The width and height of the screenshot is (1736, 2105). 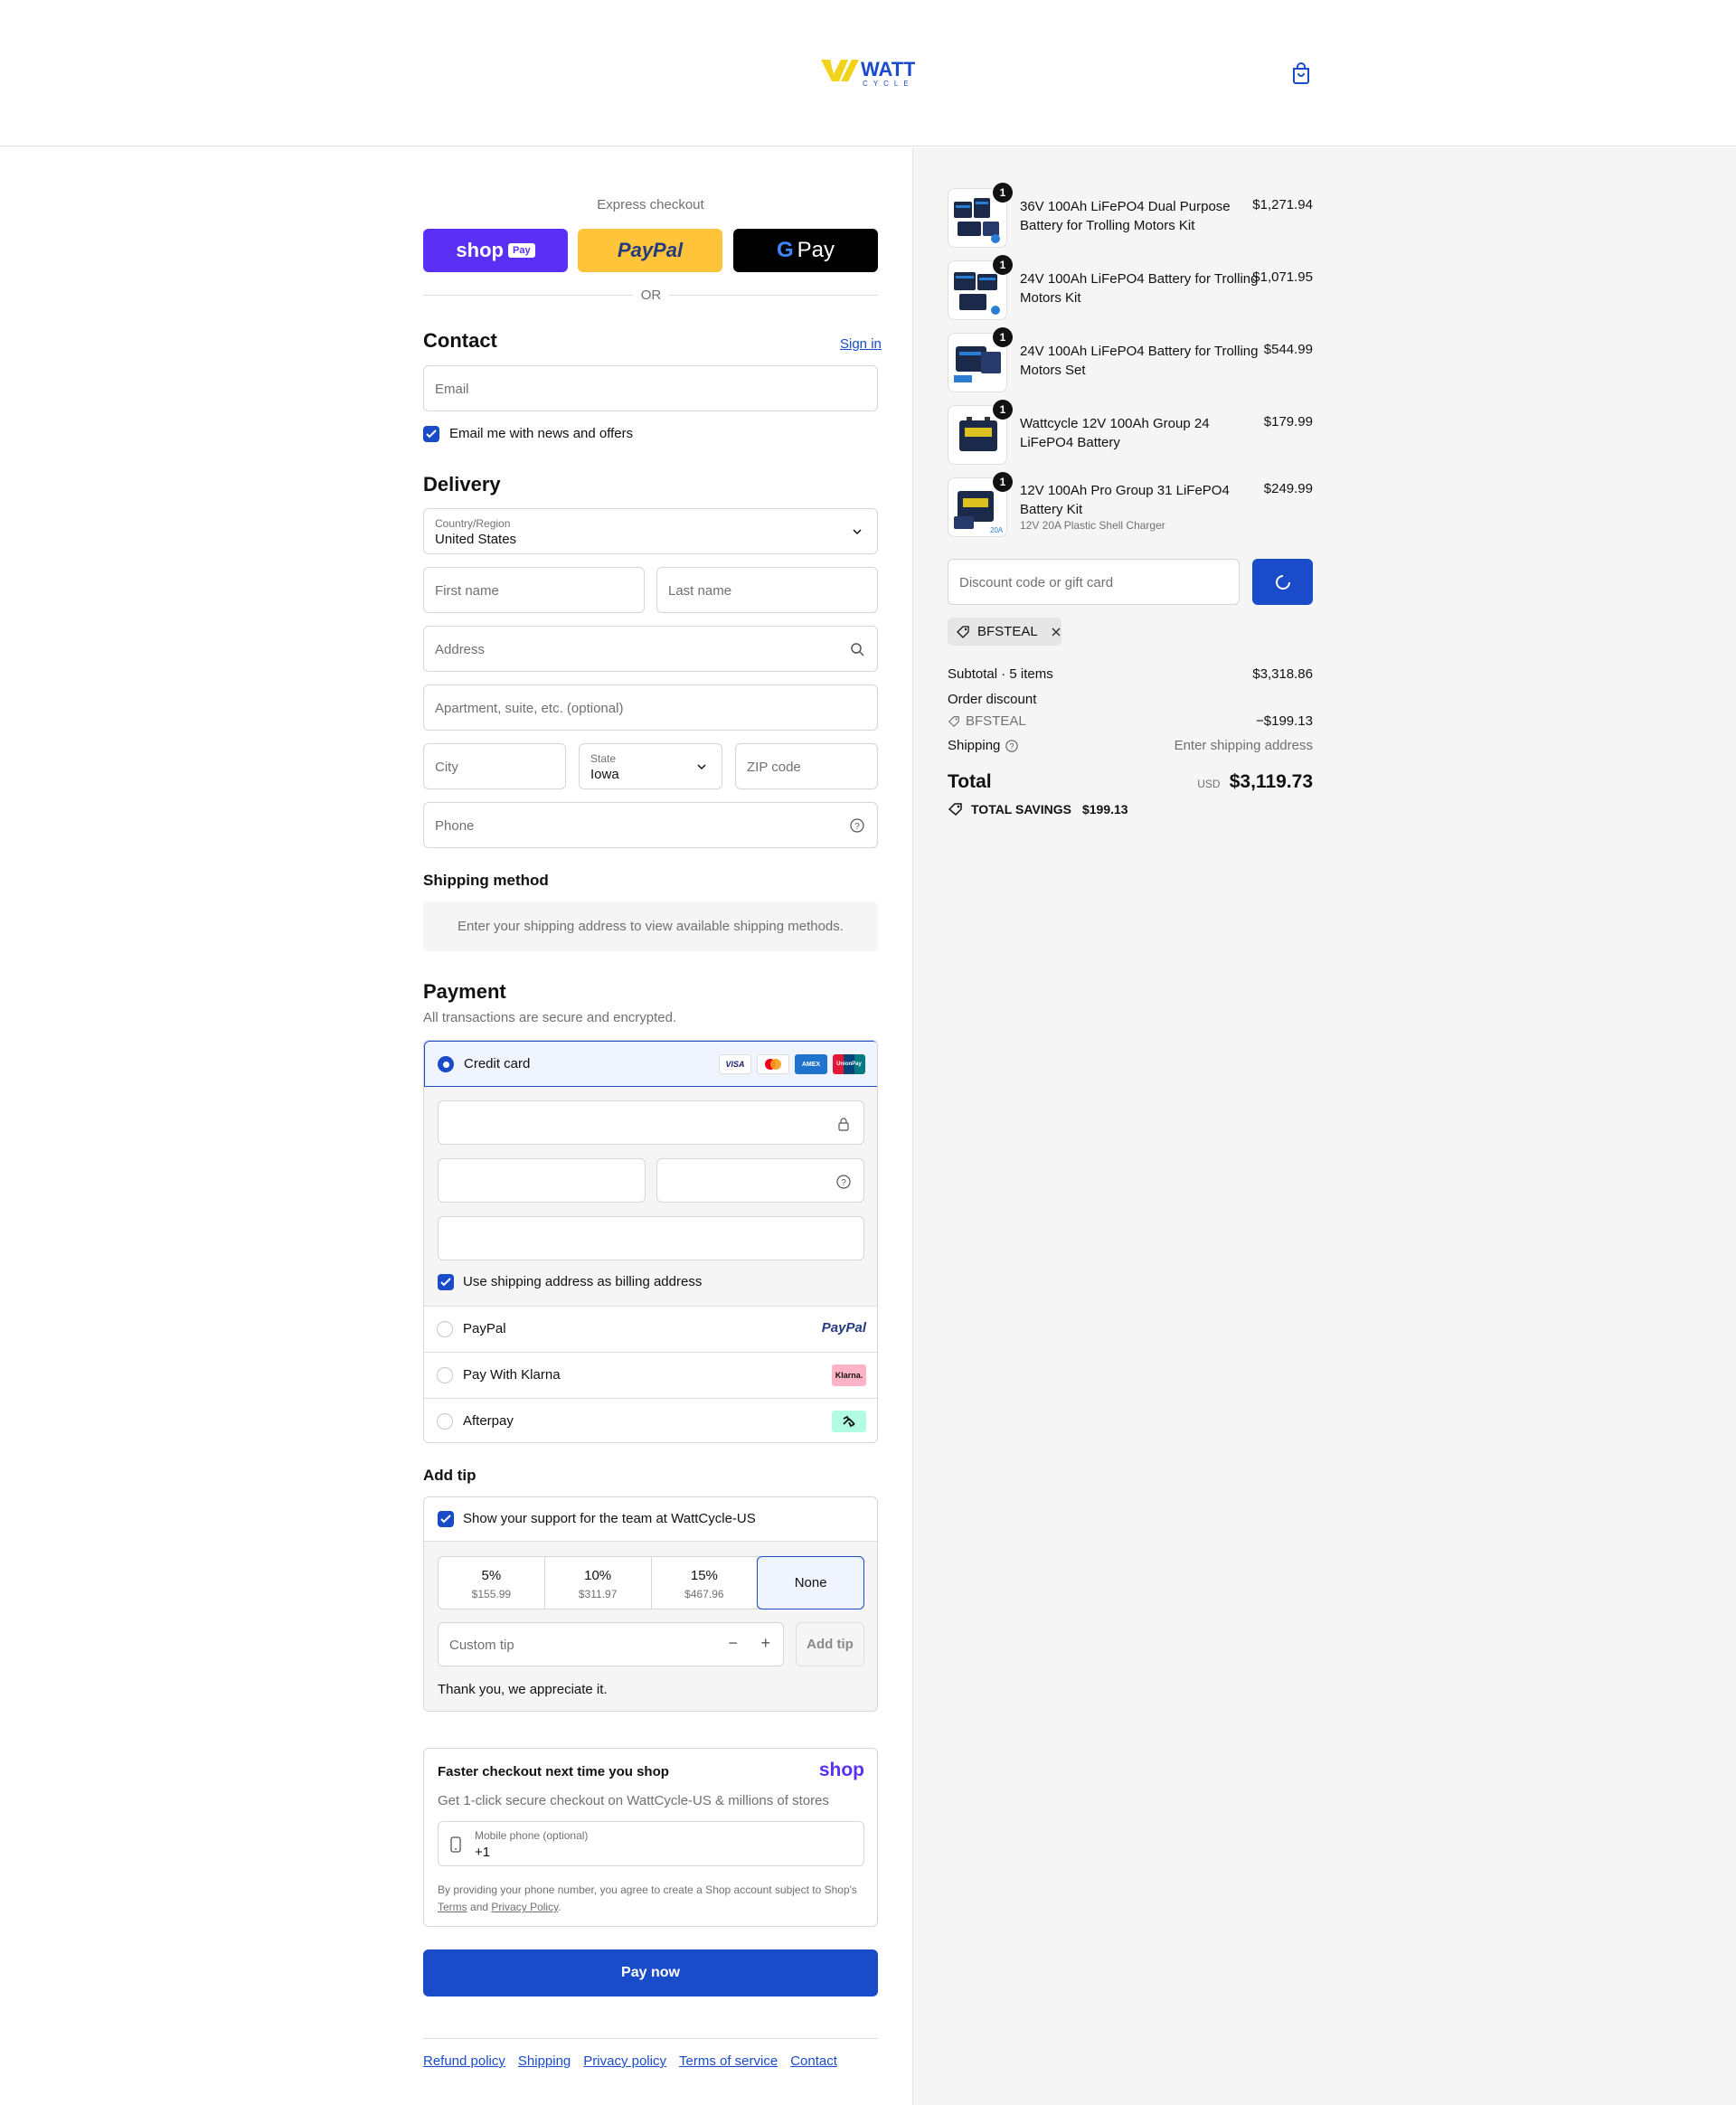 What do you see at coordinates (467, 591) in the screenshot?
I see `first-name-placeholder: First name` at bounding box center [467, 591].